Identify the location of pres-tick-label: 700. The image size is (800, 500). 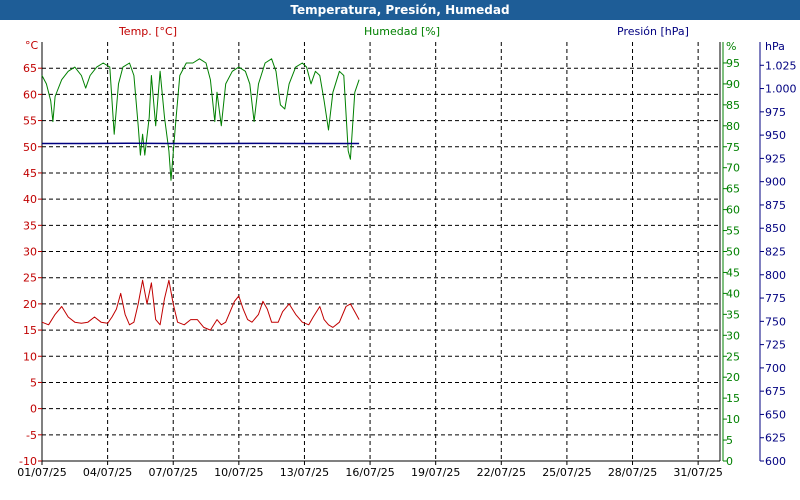
(775, 368).